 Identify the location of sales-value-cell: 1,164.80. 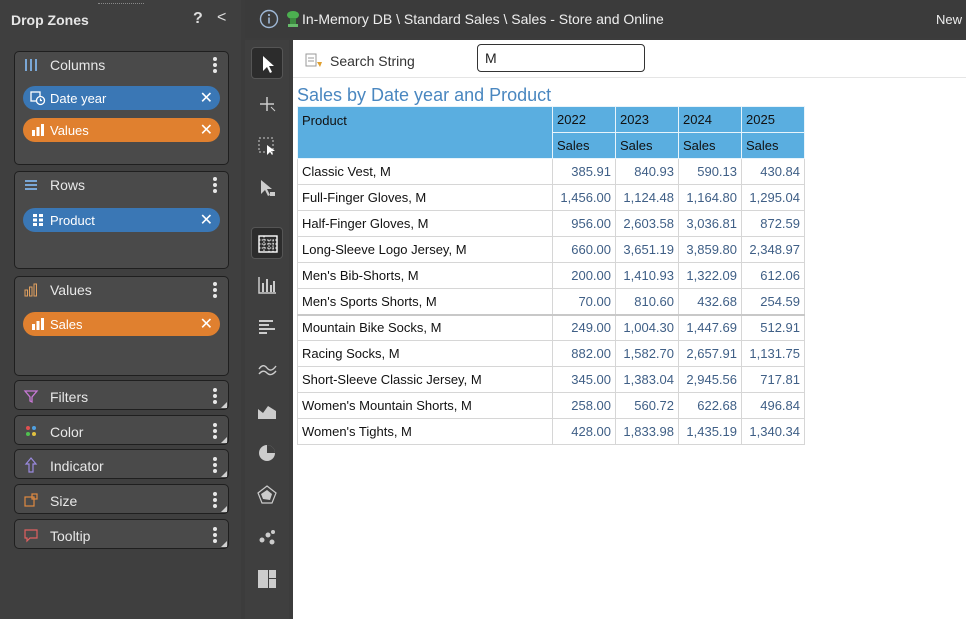
(710, 197).